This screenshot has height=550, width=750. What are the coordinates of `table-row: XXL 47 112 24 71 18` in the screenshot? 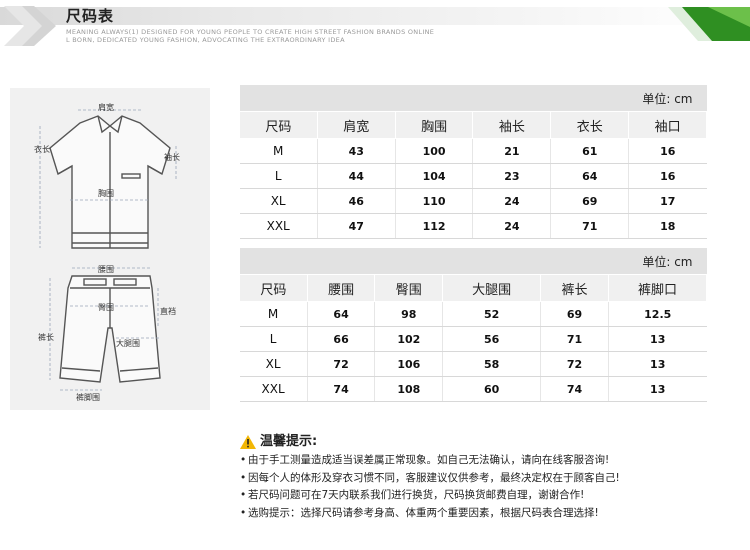 It's located at (473, 226).